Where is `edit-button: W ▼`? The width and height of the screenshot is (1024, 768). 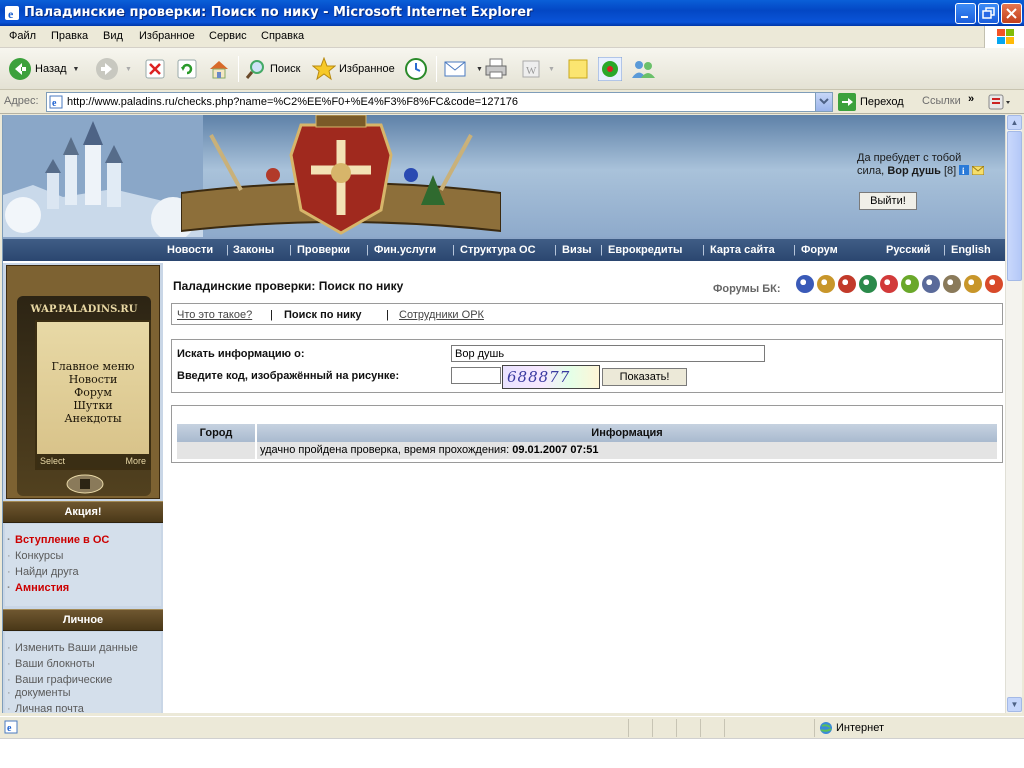
edit-button: W ▼ is located at coordinates (538, 69).